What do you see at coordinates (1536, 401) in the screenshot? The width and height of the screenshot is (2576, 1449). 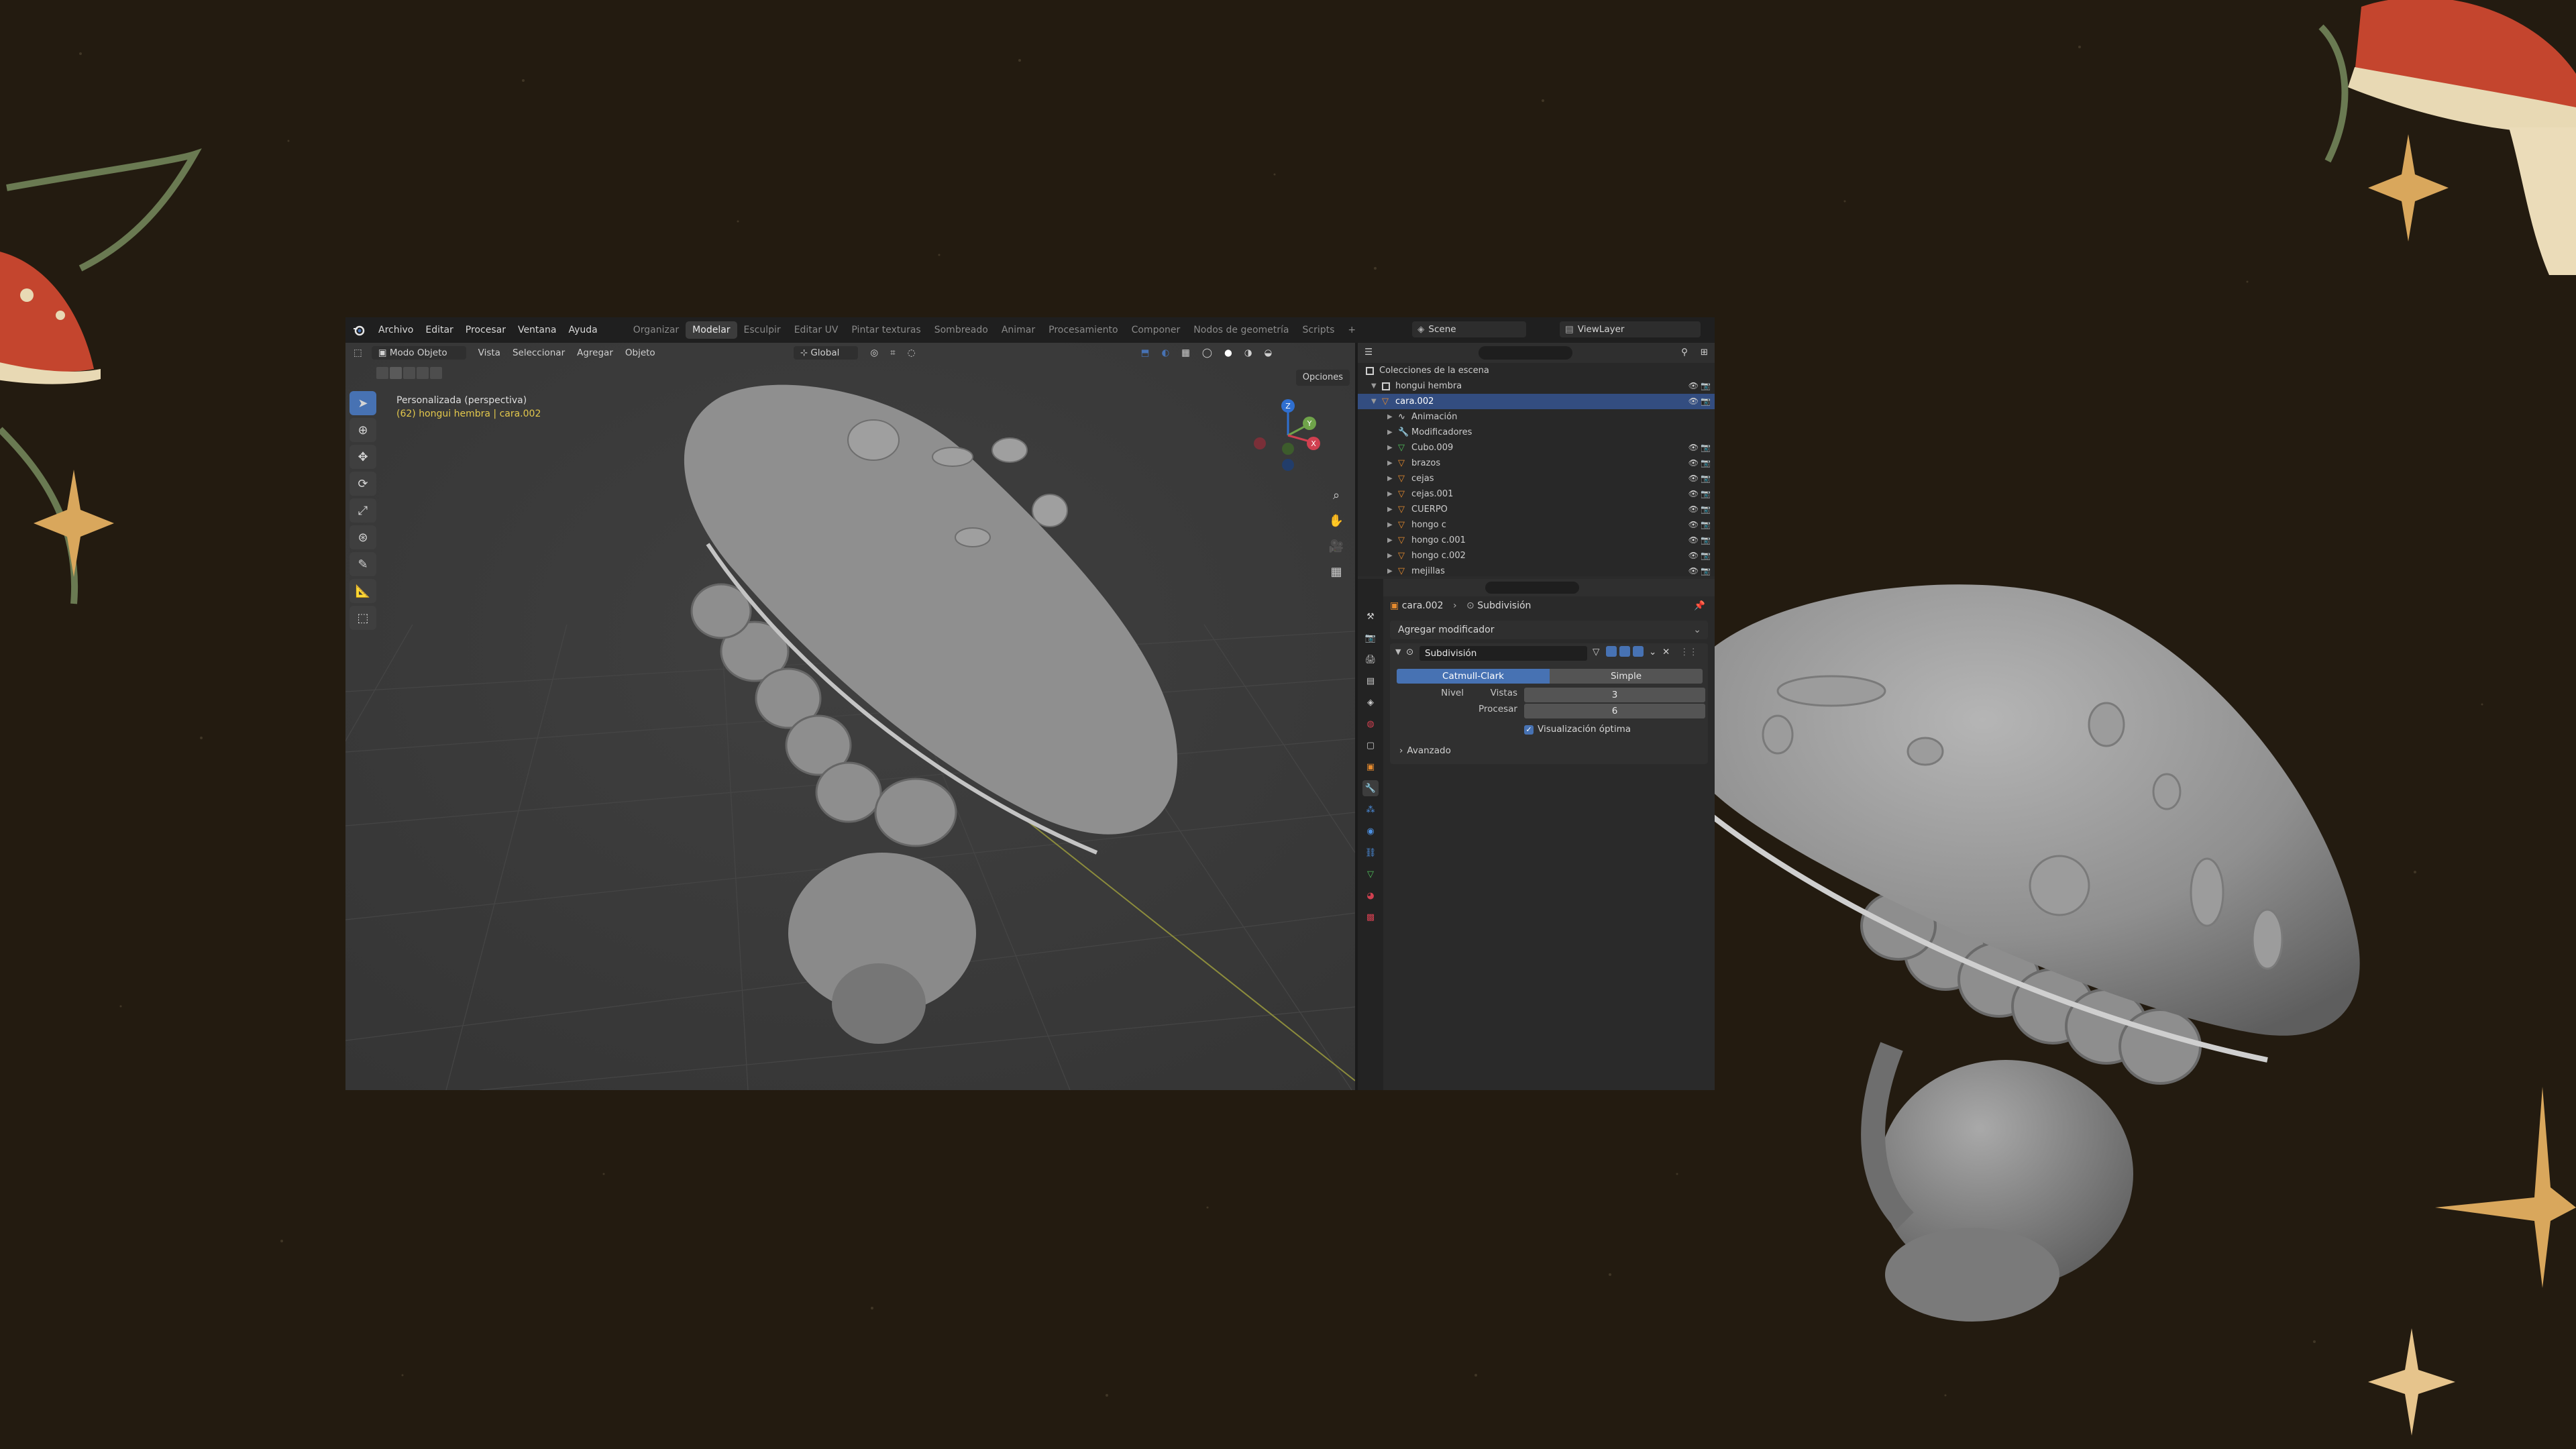 I see `outliner-item: ▼ ▽ cara.002 👁 📷` at bounding box center [1536, 401].